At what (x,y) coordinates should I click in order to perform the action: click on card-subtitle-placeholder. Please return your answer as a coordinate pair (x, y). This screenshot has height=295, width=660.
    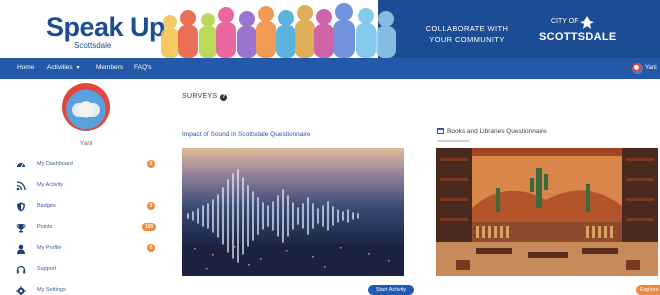
    Looking at the image, I should click on (453, 141).